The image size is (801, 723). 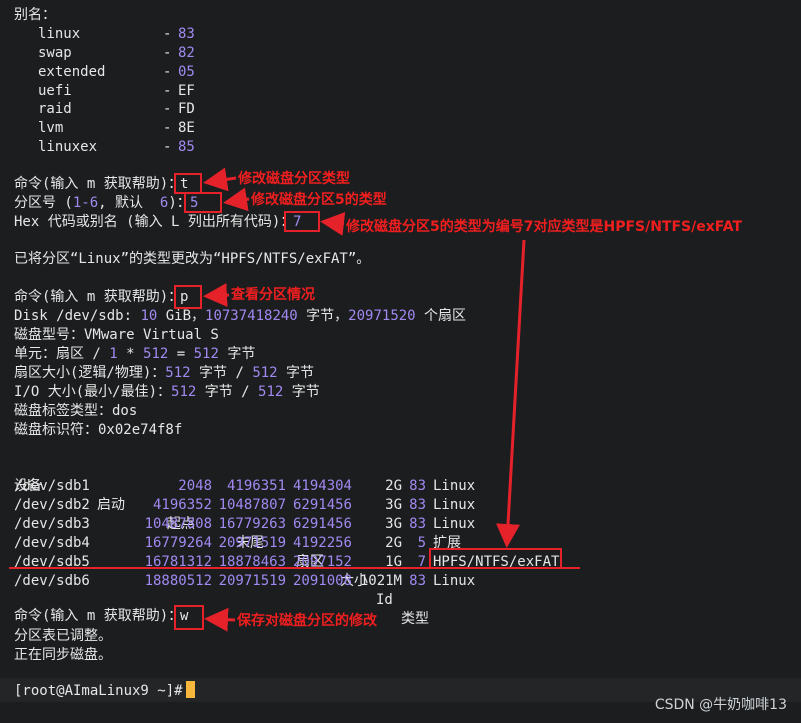 What do you see at coordinates (190, 689) in the screenshot?
I see `text-cursor` at bounding box center [190, 689].